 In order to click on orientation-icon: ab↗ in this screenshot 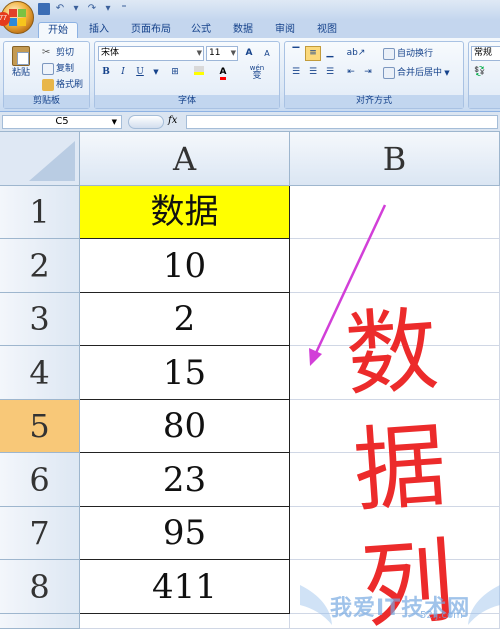, I will do `click(356, 53)`.